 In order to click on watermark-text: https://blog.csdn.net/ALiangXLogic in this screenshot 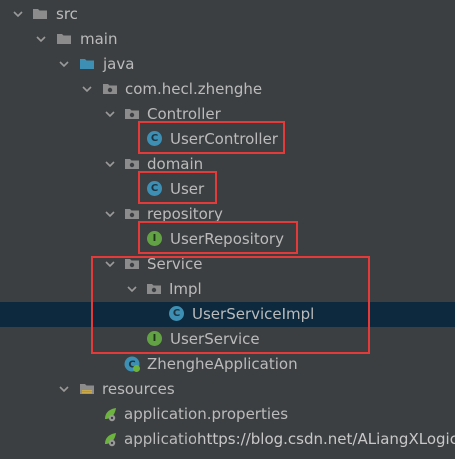, I will do `click(326, 439)`.